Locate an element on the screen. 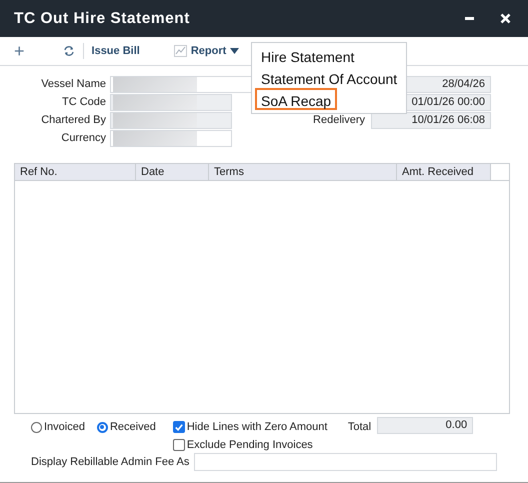 This screenshot has width=528, height=483. field-label: Currency is located at coordinates (83, 138).